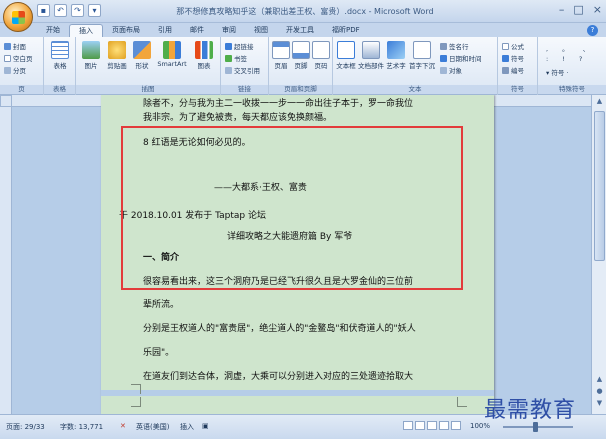 This screenshot has height=439, width=606. Describe the element at coordinates (18, 58) in the screenshot. I see `blank-page-button: 空白页` at that location.